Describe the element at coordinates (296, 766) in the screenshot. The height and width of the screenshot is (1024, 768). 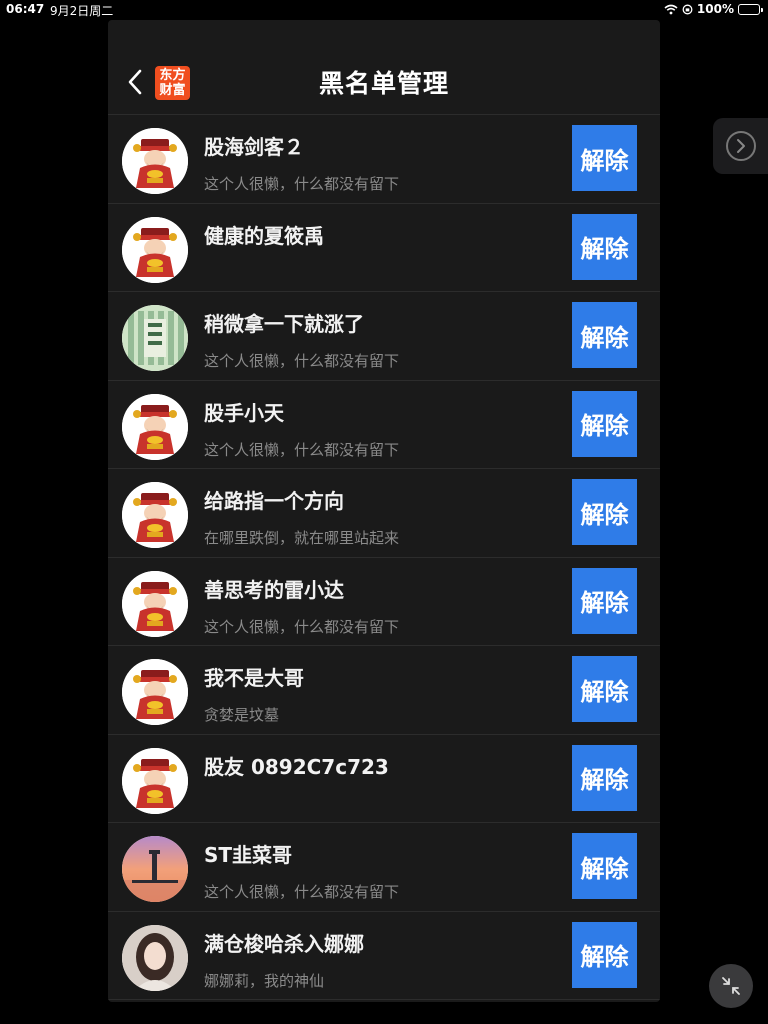
I see `user-name: 股友 0892C7c723` at that location.